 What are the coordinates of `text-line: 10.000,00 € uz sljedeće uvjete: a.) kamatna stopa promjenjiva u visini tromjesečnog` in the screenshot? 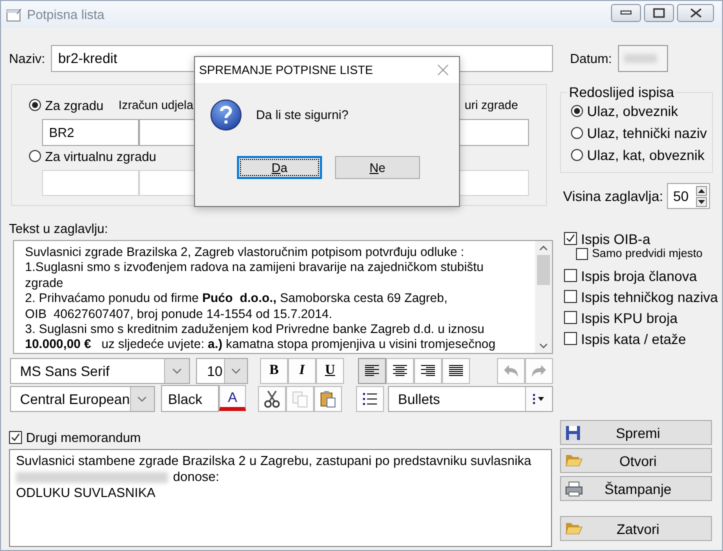 It's located at (260, 345).